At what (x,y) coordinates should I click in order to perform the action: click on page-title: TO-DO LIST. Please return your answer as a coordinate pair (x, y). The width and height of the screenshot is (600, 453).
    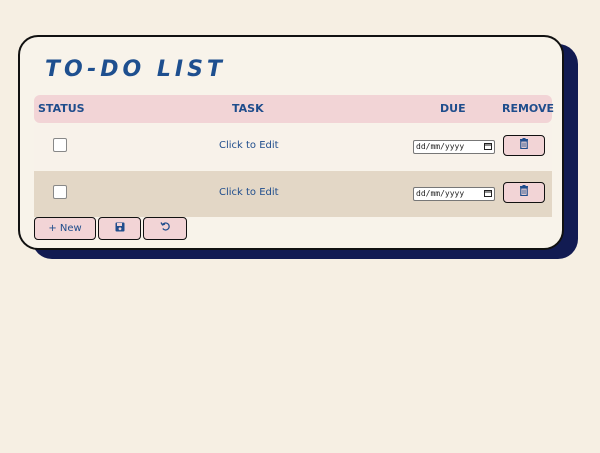
    Looking at the image, I should click on (135, 69).